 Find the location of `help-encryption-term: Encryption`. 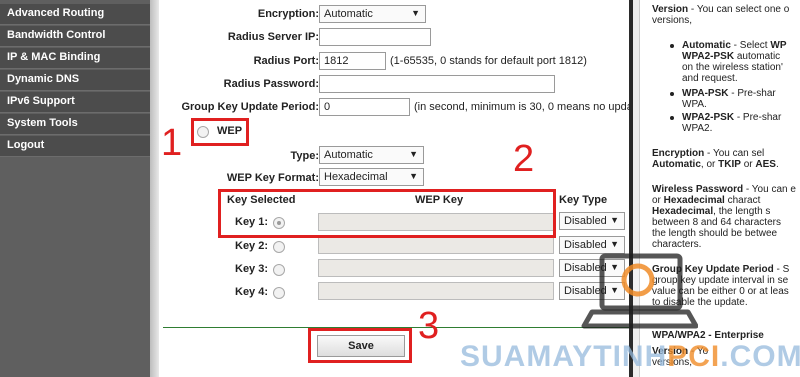

help-encryption-term: Encryption is located at coordinates (678, 153).